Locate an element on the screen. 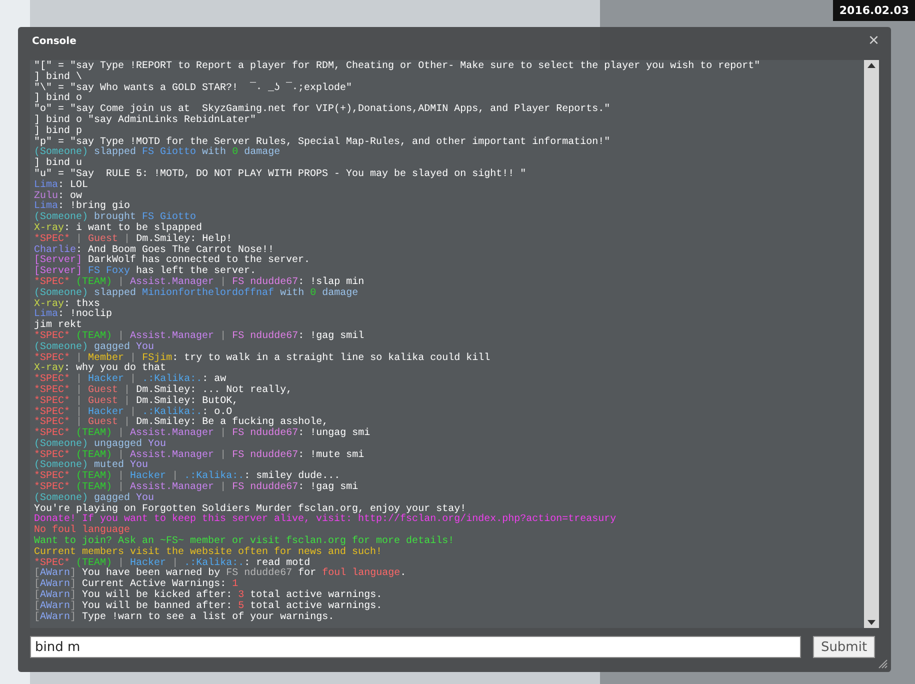 Image resolution: width=915 pixels, height=684 pixels. console-line: *SPEC* | Member | FSjim: try to walk in a straight line so kalika could kill is located at coordinates (262, 359).